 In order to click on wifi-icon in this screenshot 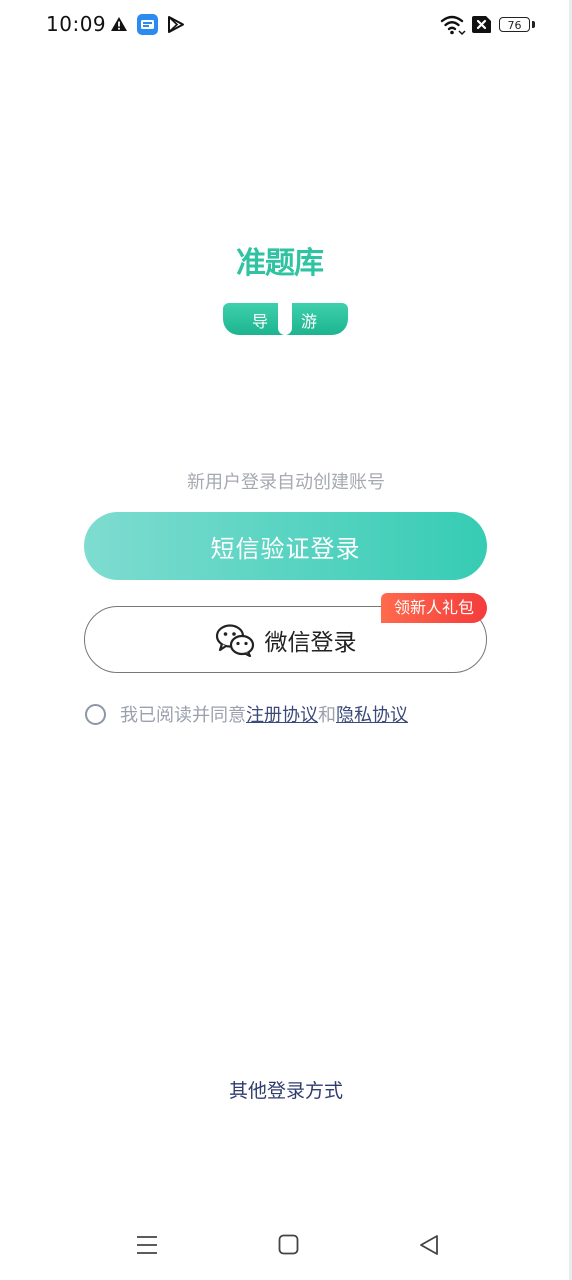, I will do `click(453, 25)`.